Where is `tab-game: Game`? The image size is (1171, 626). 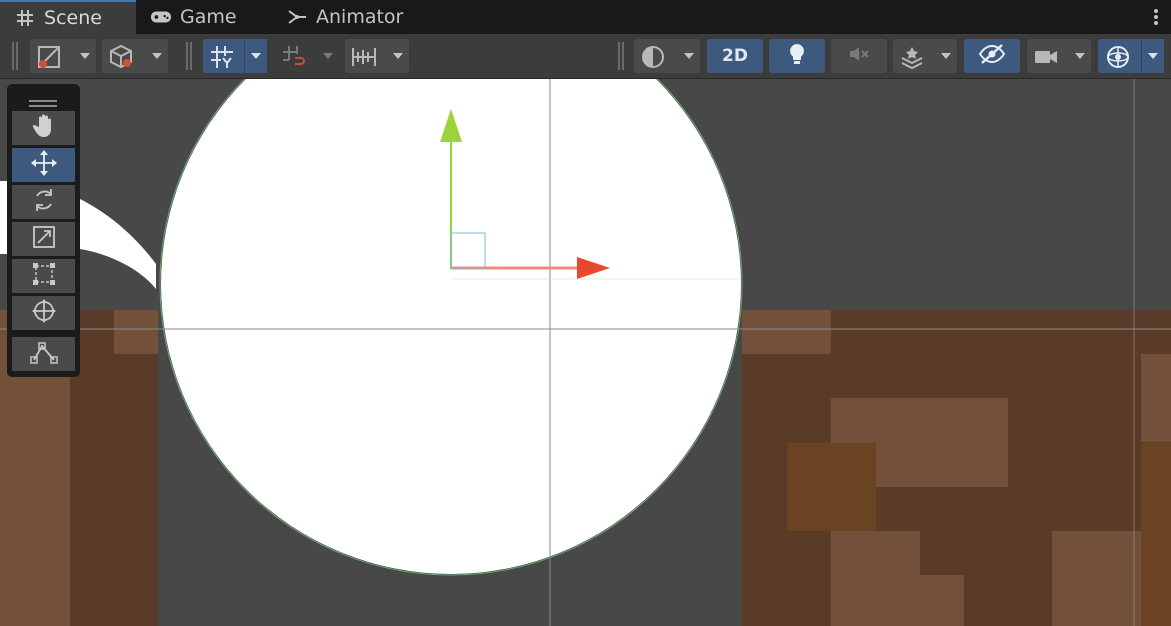 tab-game: Game is located at coordinates (201, 17).